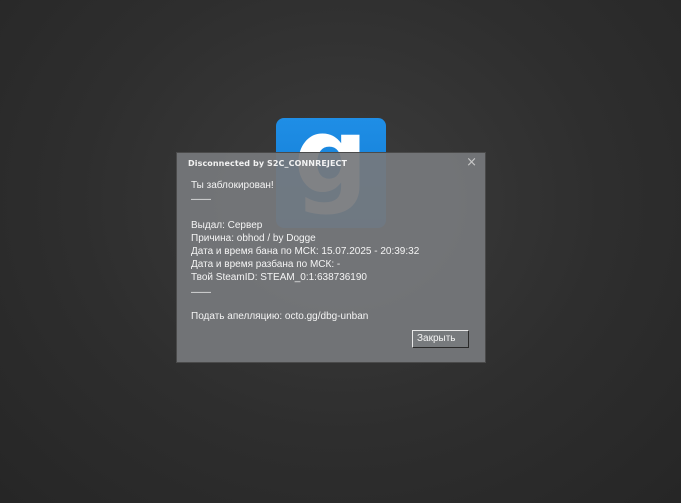 This screenshot has height=503, width=681. What do you see at coordinates (227, 225) in the screenshot?
I see `issued-by-line: Выдал: Сервер` at bounding box center [227, 225].